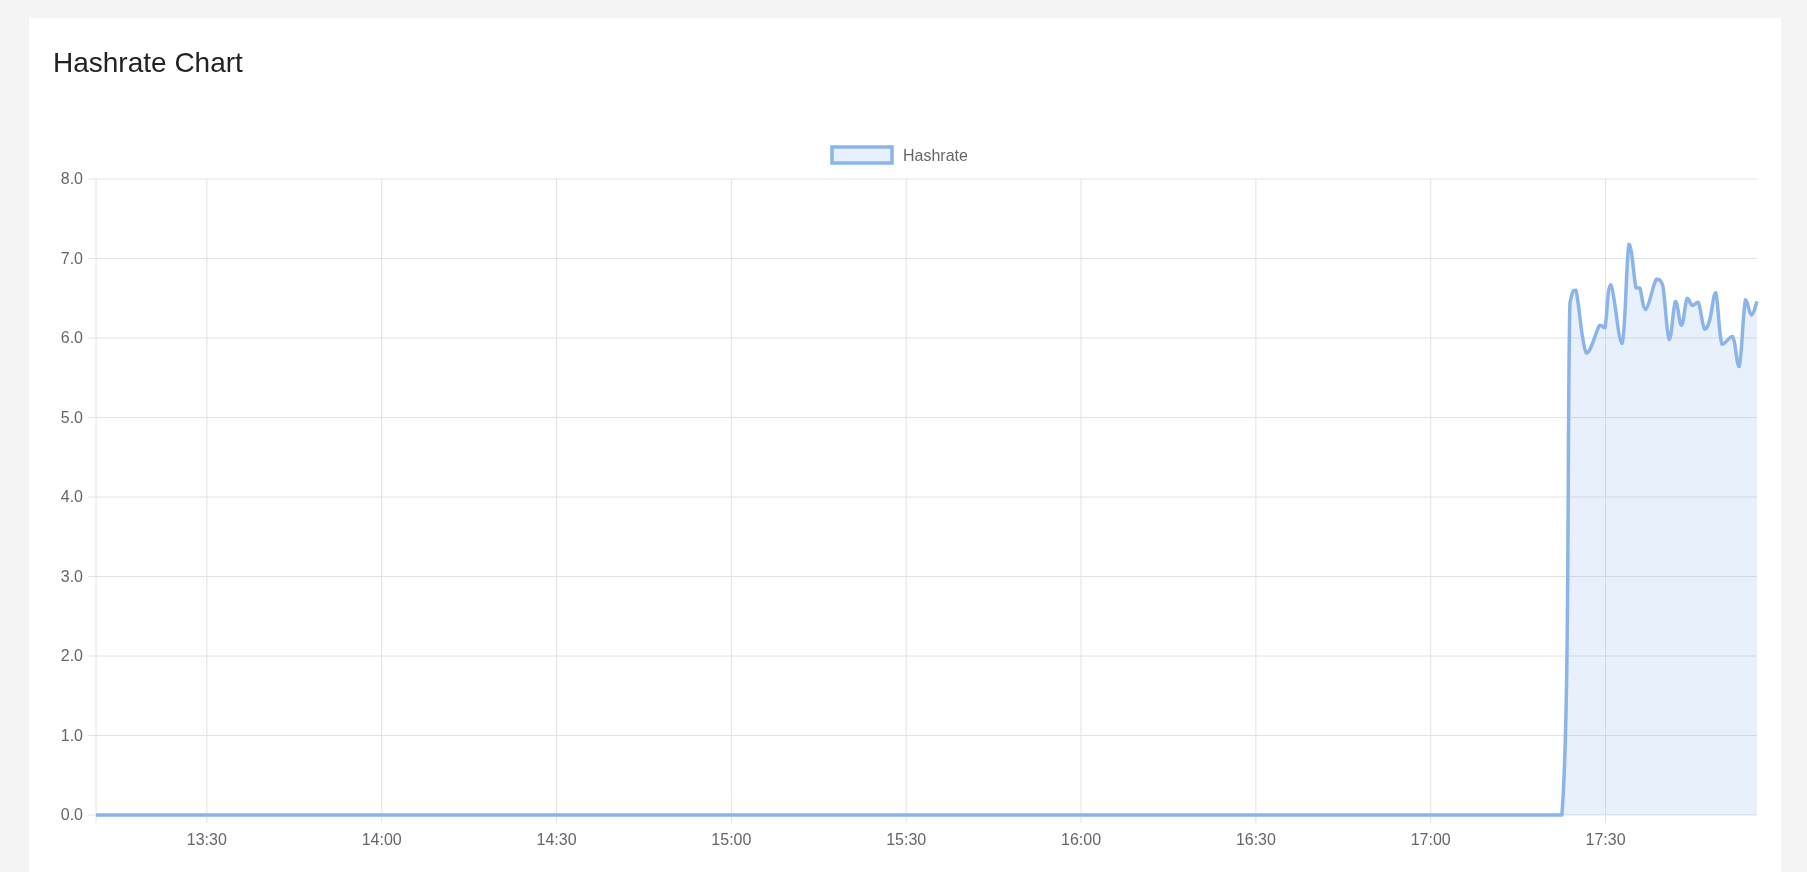 The height and width of the screenshot is (872, 1807). I want to click on axis-label: 15:00, so click(731, 839).